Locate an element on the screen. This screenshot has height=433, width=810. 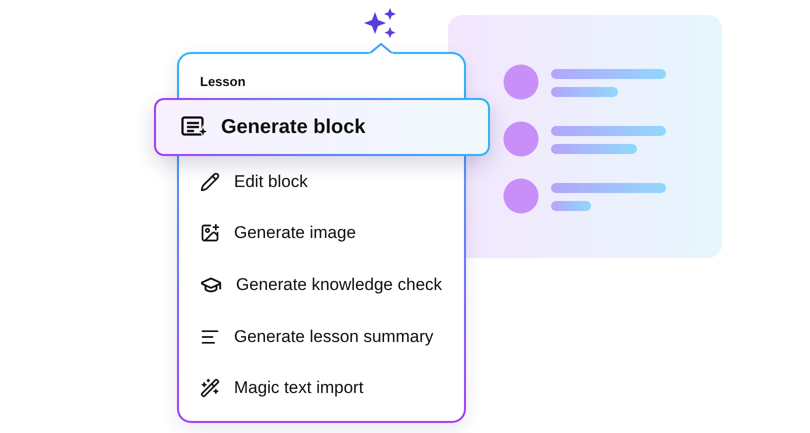
pencil-icon is located at coordinates (210, 182).